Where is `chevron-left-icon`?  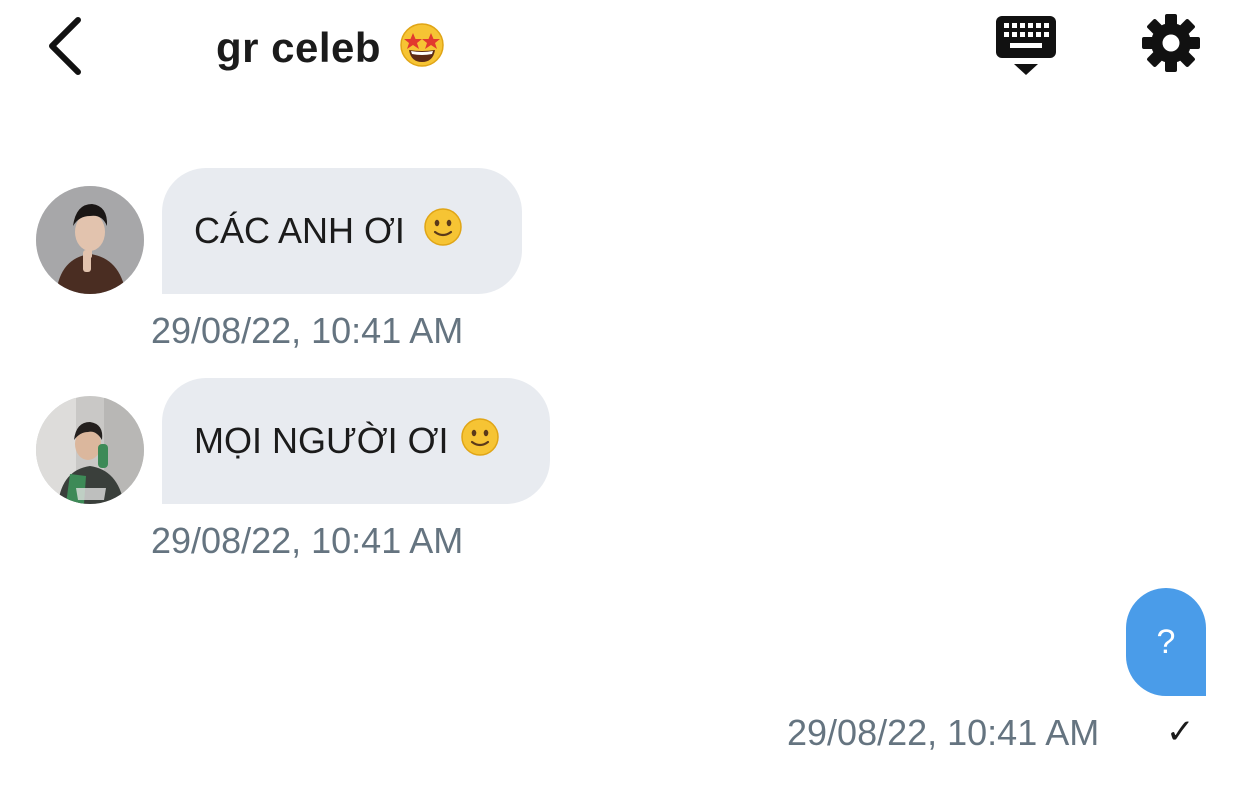 chevron-left-icon is located at coordinates (65, 46).